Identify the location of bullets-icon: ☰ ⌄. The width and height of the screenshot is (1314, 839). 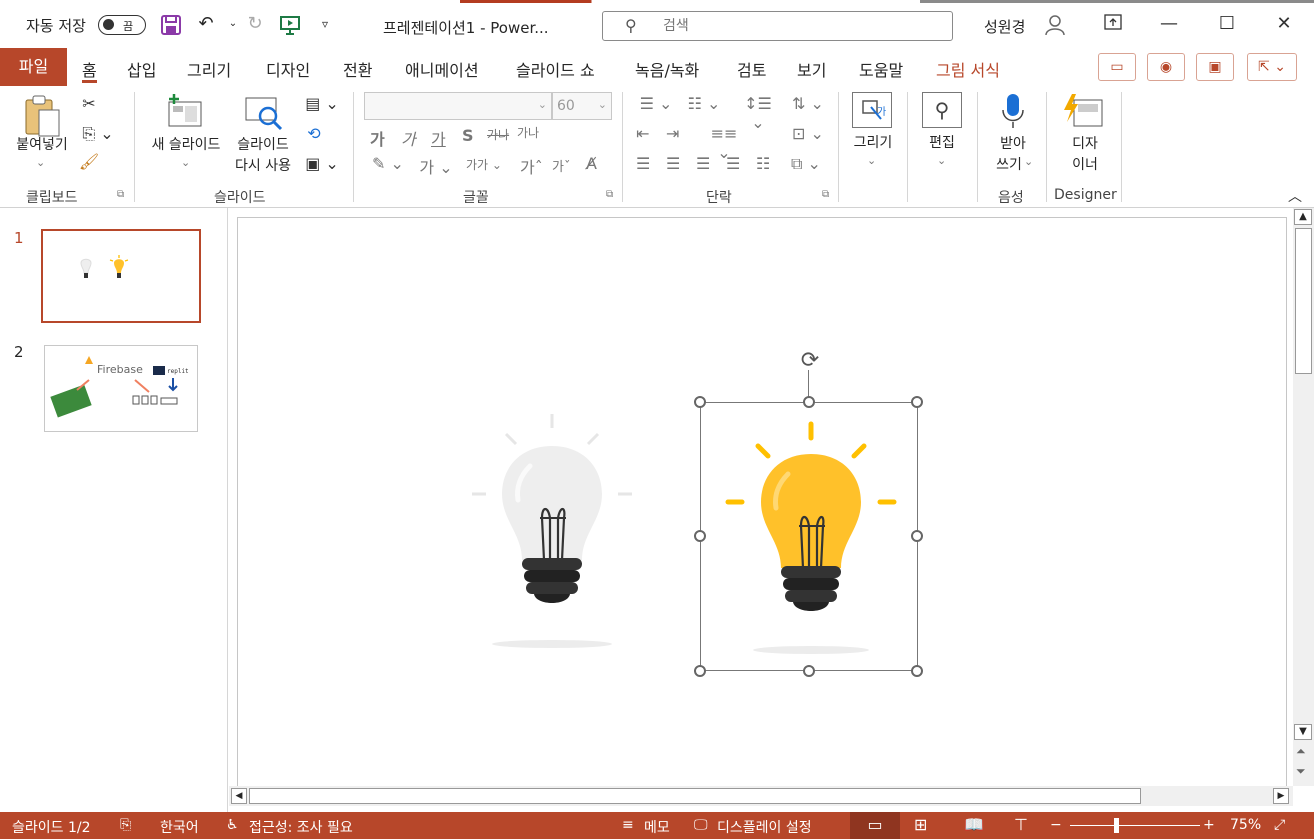
(656, 103).